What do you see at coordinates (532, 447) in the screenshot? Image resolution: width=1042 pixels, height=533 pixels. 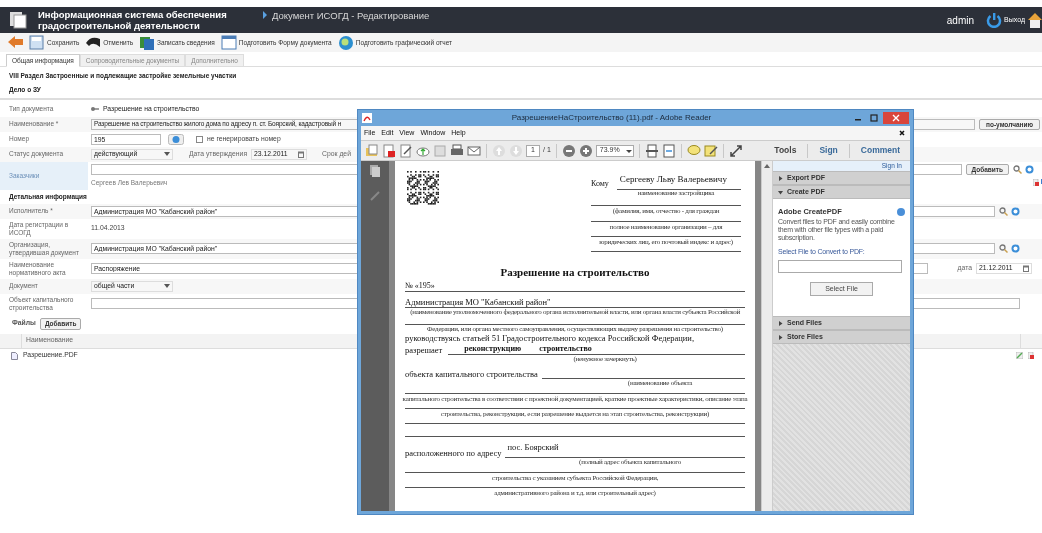 I see `address-value: пос. Боярский` at bounding box center [532, 447].